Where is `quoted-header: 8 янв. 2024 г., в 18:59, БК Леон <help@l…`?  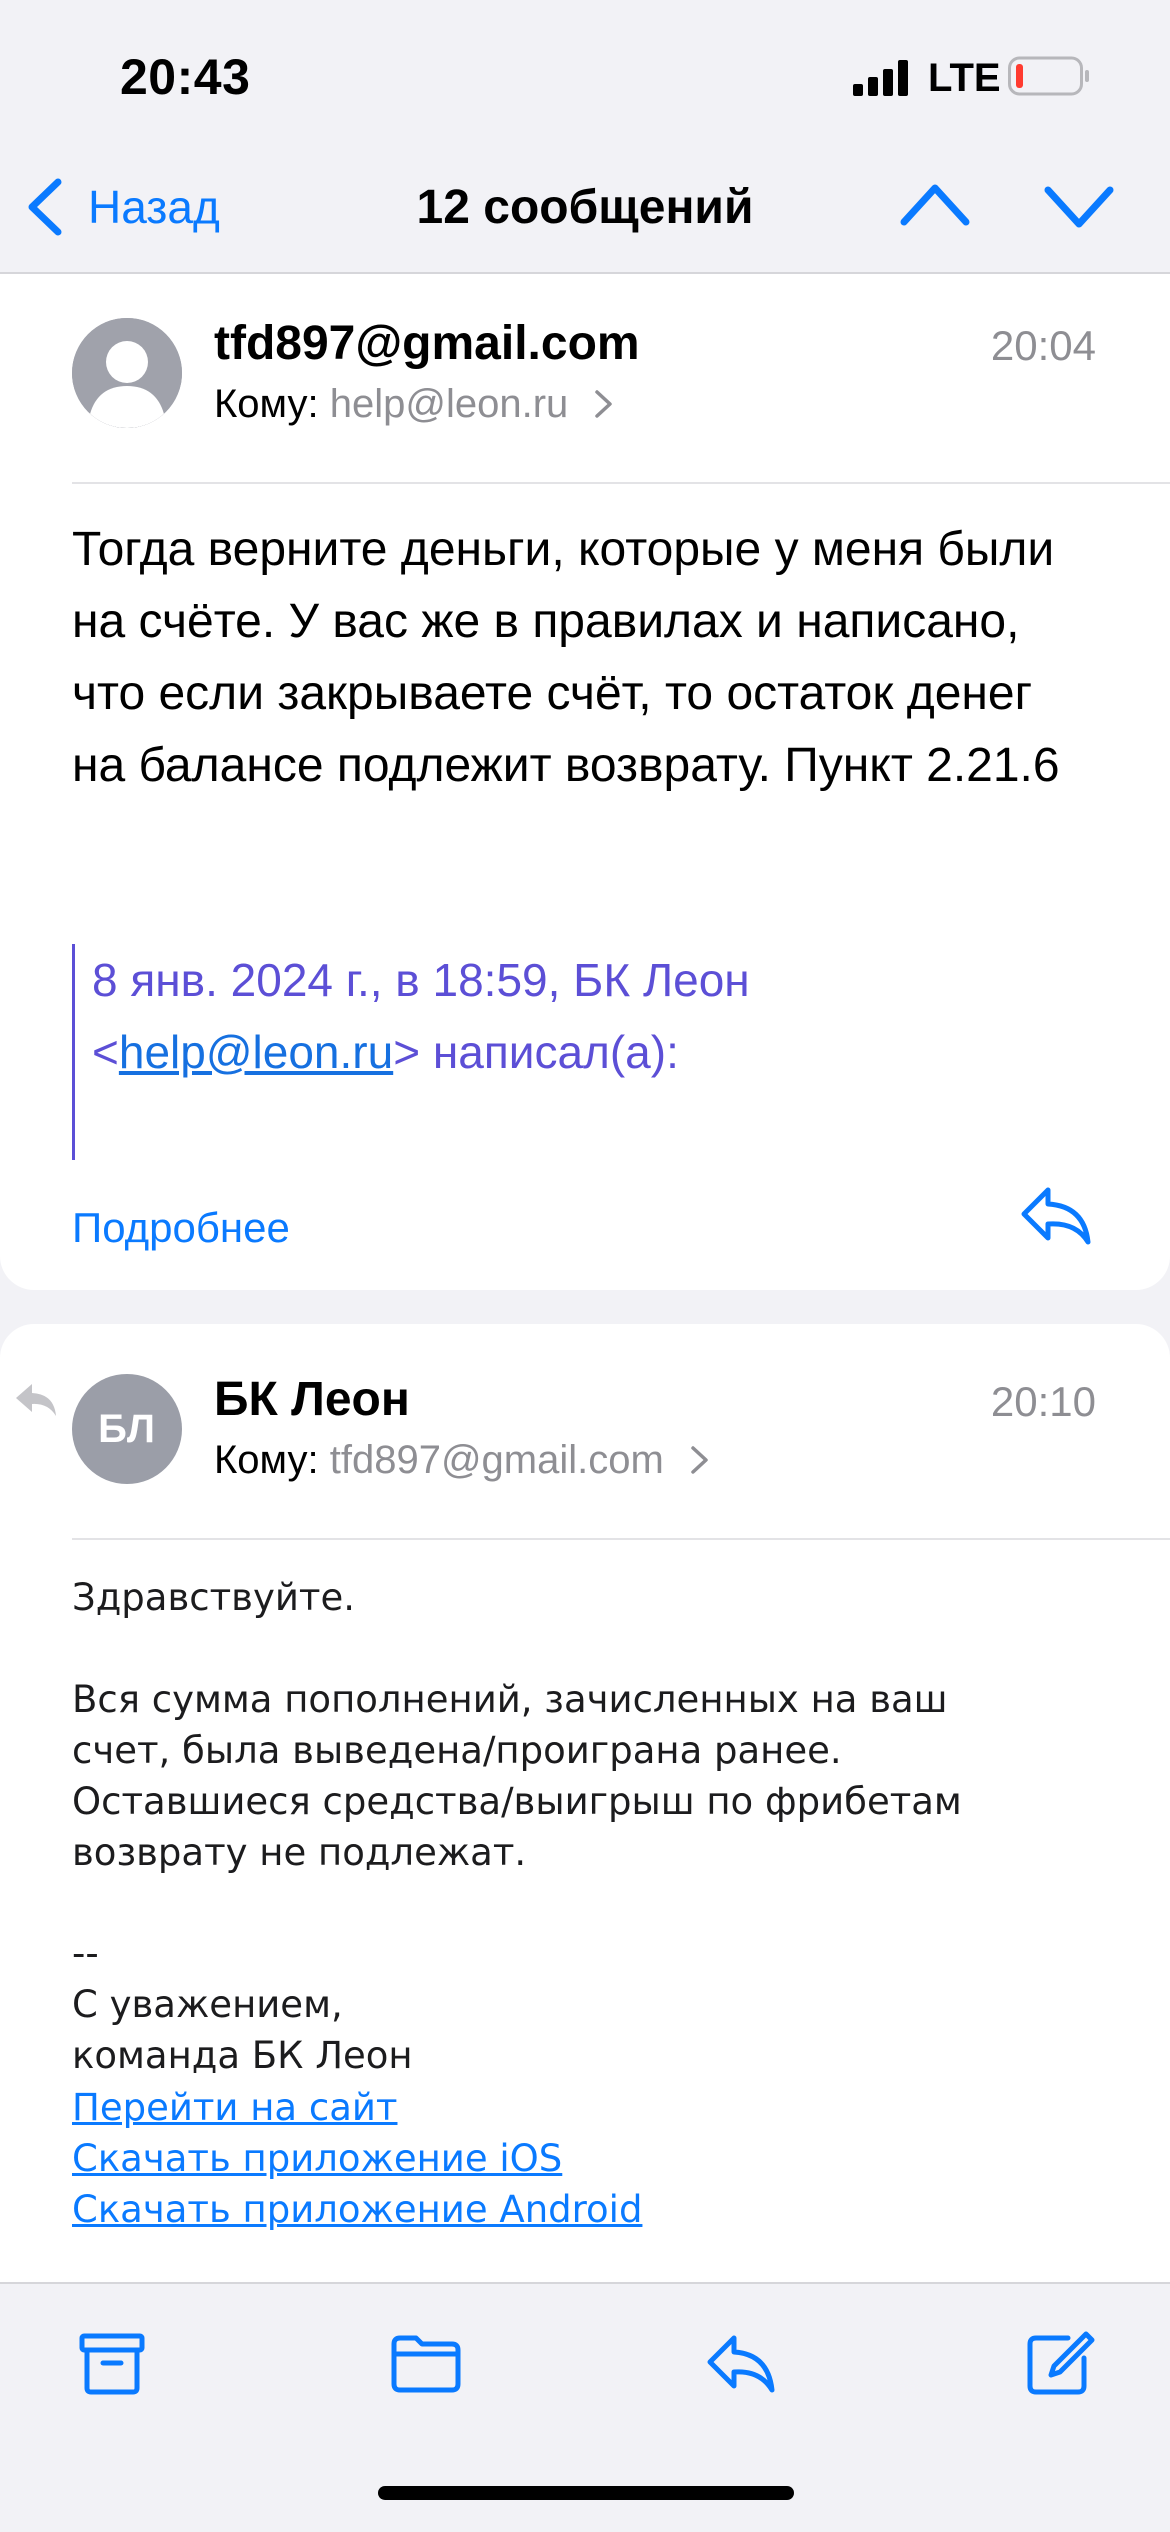
quoted-header: 8 янв. 2024 г., в 18:59, БК Леон <help@l… is located at coordinates (572, 1016).